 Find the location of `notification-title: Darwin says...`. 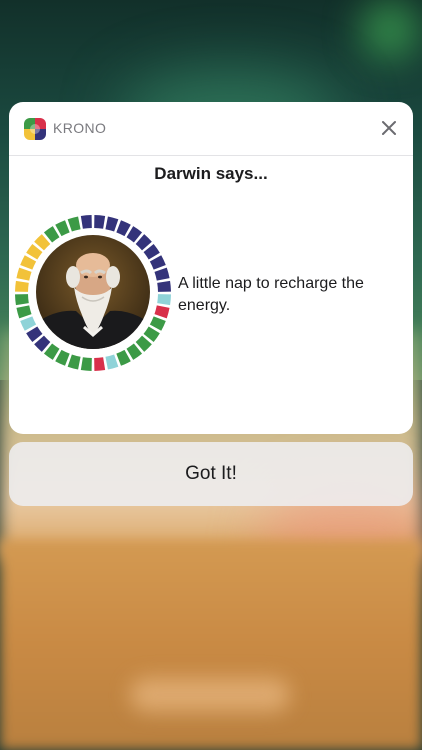

notification-title: Darwin says... is located at coordinates (211, 173).